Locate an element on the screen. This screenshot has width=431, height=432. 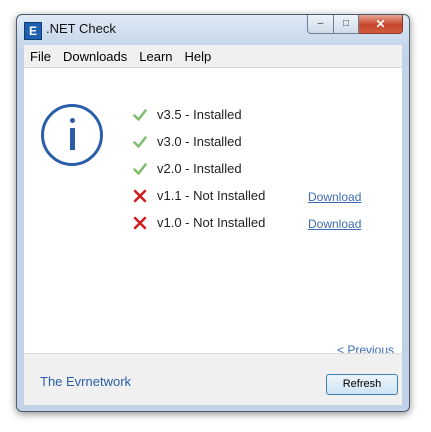
menu-learn: Learn is located at coordinates (155, 56).